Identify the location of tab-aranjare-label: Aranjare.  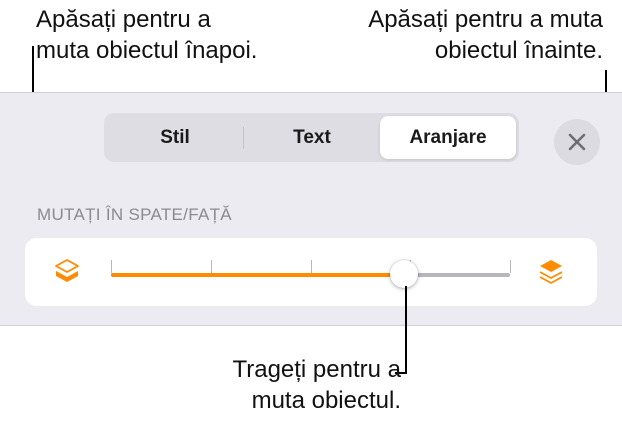
(448, 137).